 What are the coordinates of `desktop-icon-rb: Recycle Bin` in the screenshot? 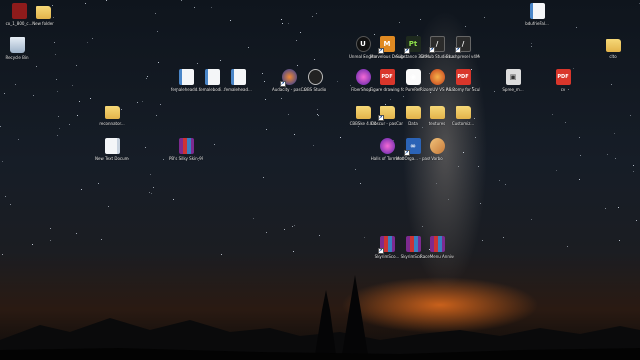 It's located at (17, 48).